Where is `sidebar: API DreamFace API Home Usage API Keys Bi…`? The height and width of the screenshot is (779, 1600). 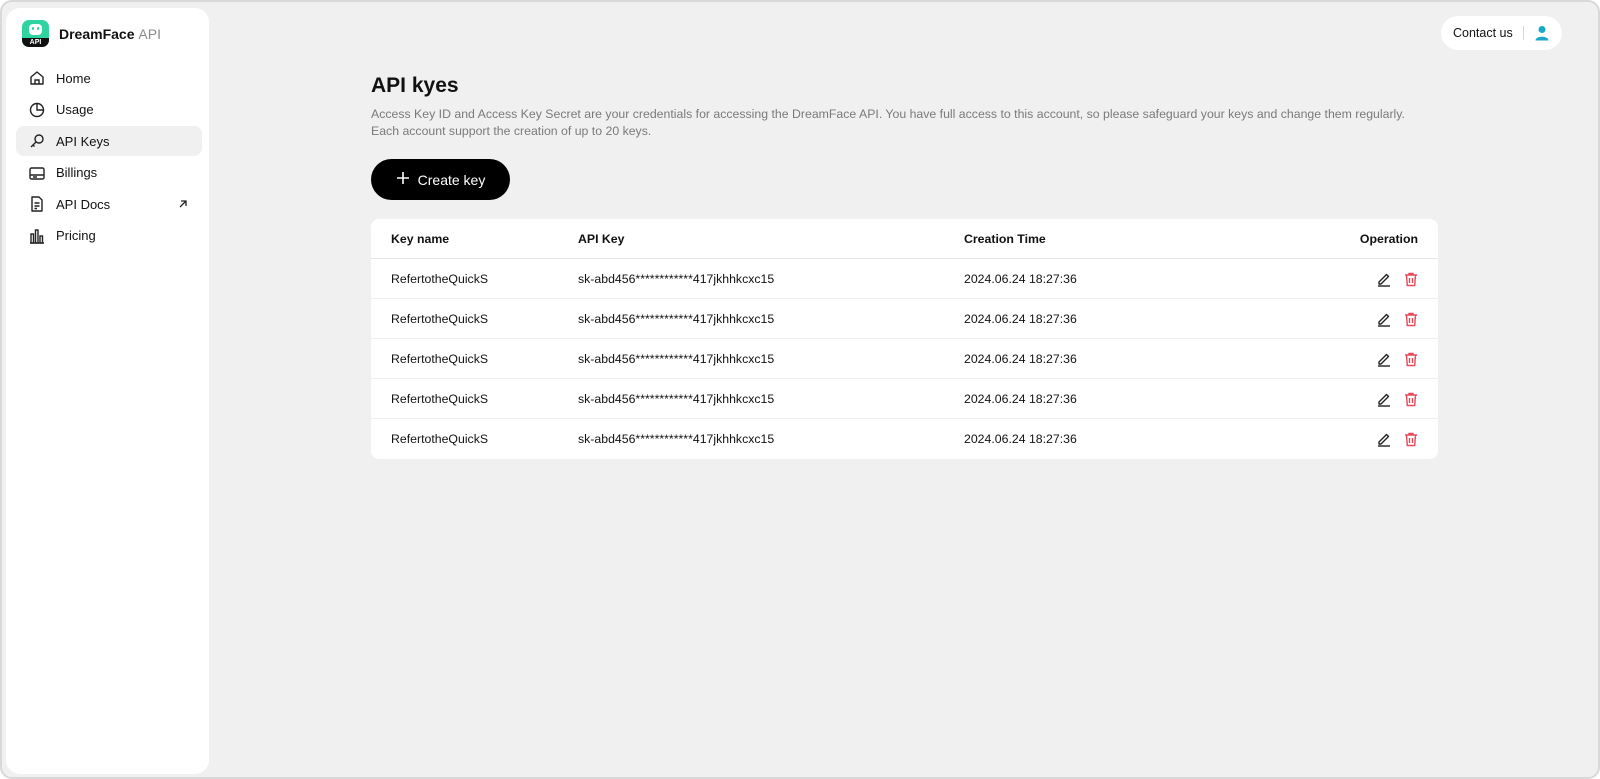 sidebar: API DreamFace API Home Usage API Keys Bi… is located at coordinates (107, 391).